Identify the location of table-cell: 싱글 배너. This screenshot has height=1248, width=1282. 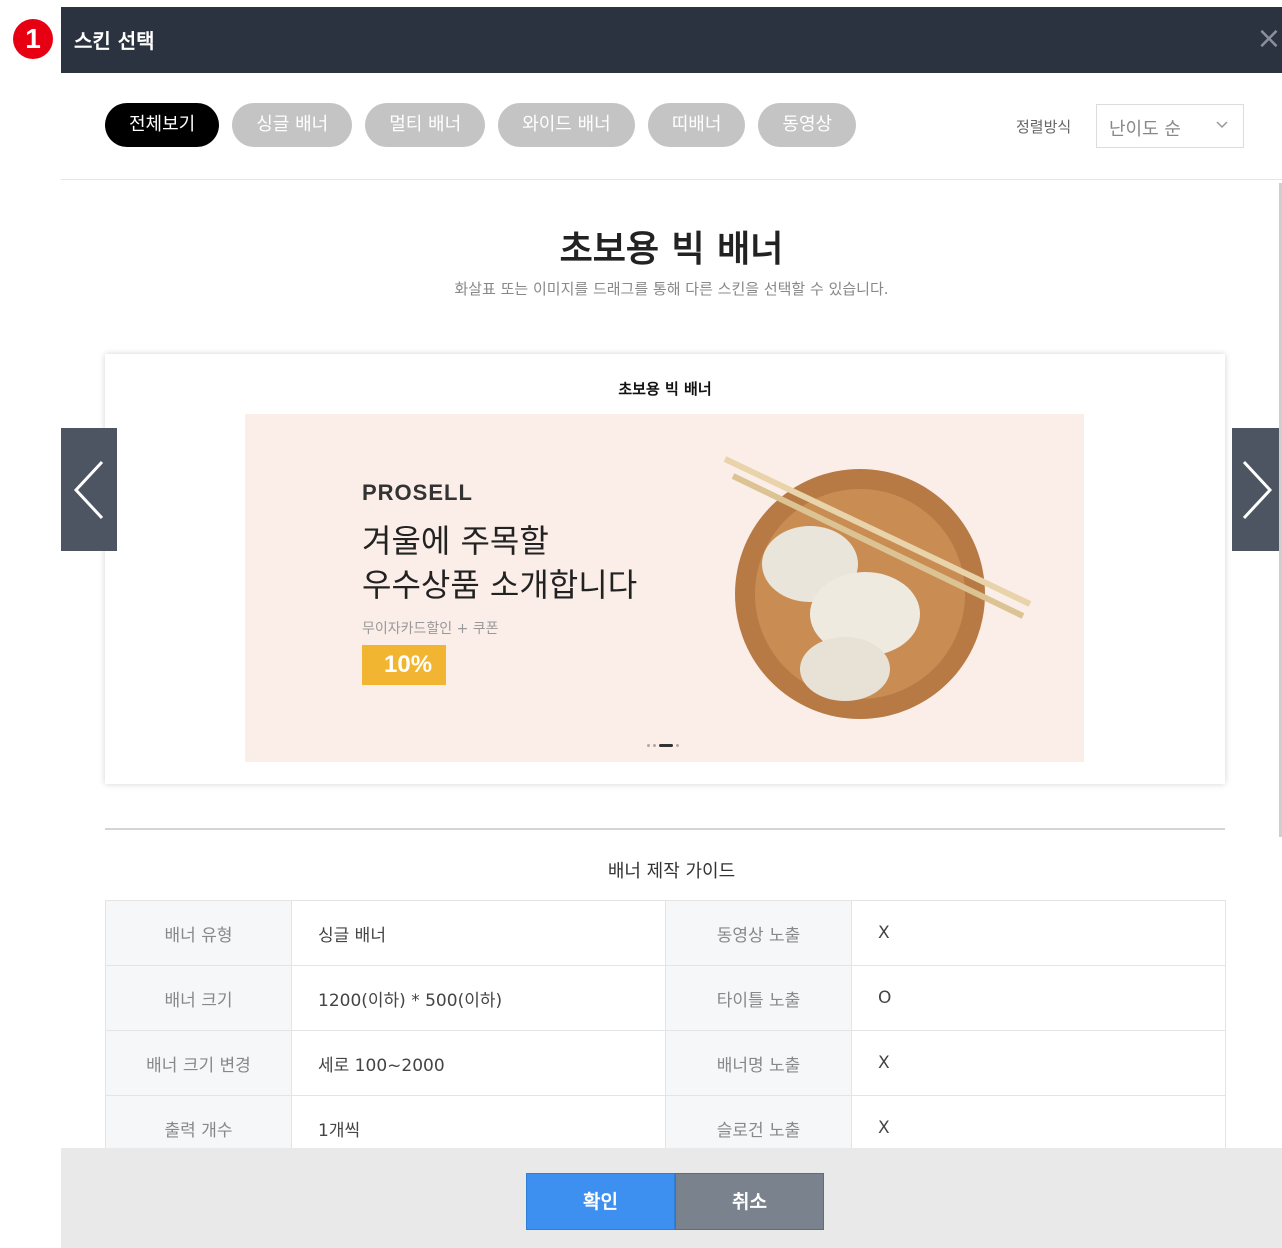
(478, 933).